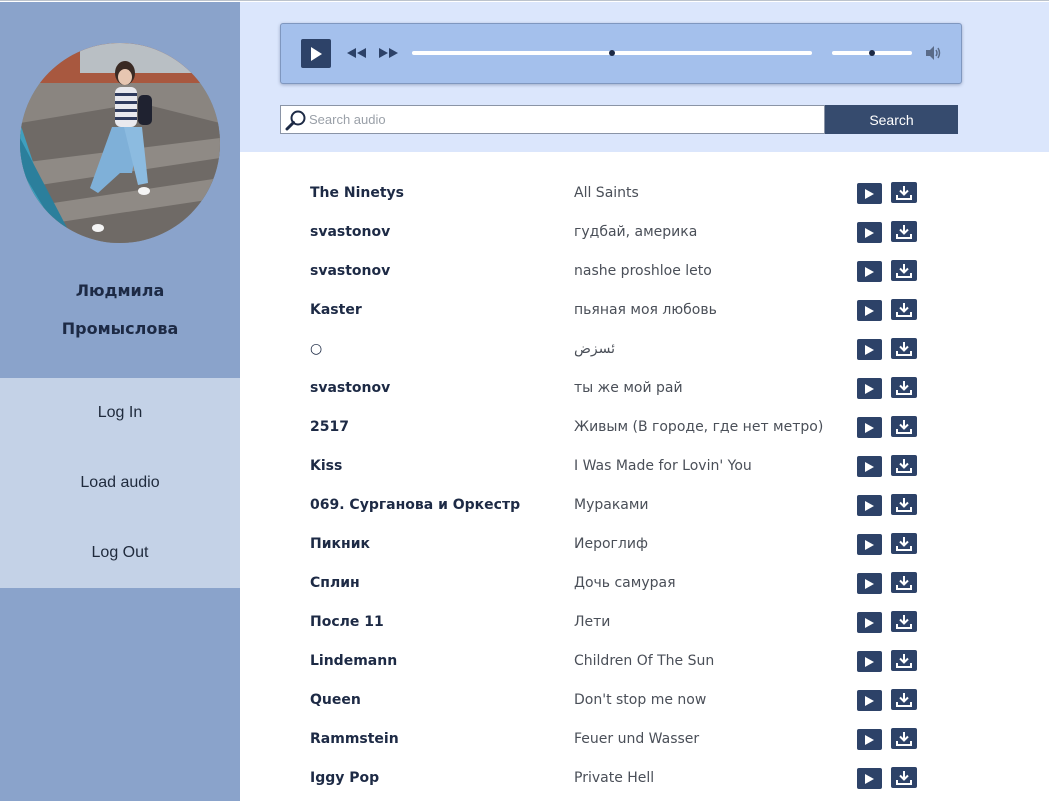 This screenshot has height=801, width=1049. I want to click on search-input, so click(564, 119).